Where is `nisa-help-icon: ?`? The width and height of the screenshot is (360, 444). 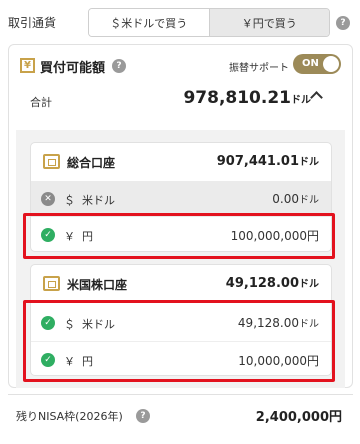
nisa-help-icon: ? is located at coordinates (143, 416).